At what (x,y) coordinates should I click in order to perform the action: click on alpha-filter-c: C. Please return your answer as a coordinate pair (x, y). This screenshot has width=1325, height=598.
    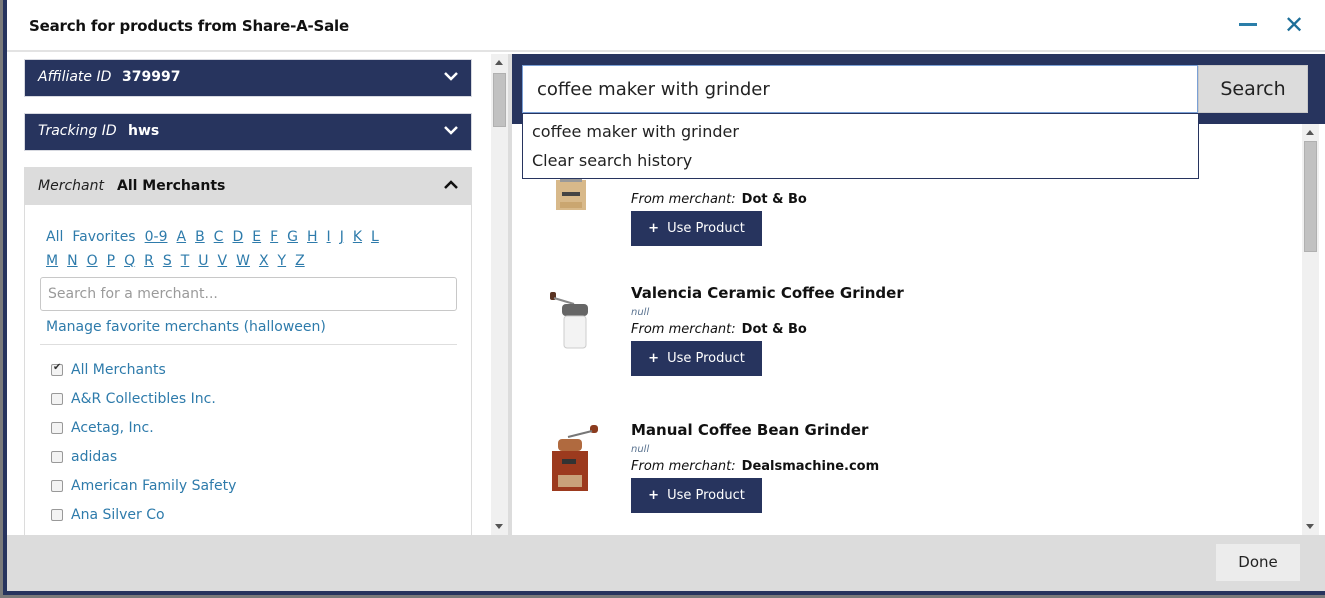
    Looking at the image, I should click on (219, 237).